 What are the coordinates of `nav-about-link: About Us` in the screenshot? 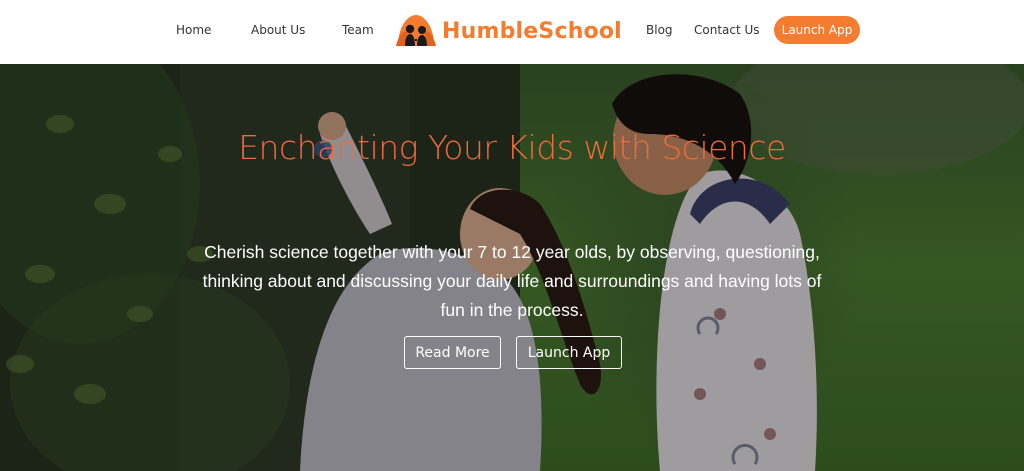 It's located at (278, 30).